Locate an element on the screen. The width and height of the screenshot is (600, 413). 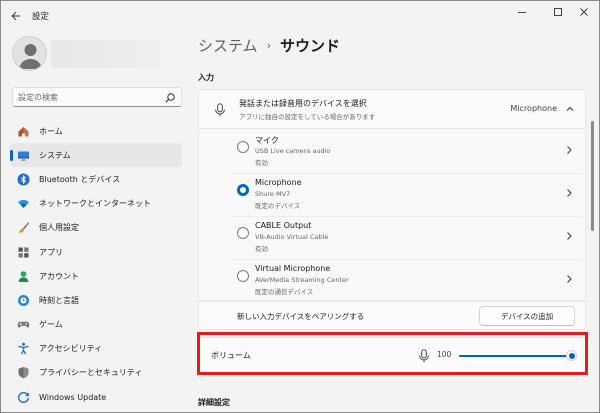
sidebar-item-label: Bluetooth とデバイス is located at coordinates (80, 179).